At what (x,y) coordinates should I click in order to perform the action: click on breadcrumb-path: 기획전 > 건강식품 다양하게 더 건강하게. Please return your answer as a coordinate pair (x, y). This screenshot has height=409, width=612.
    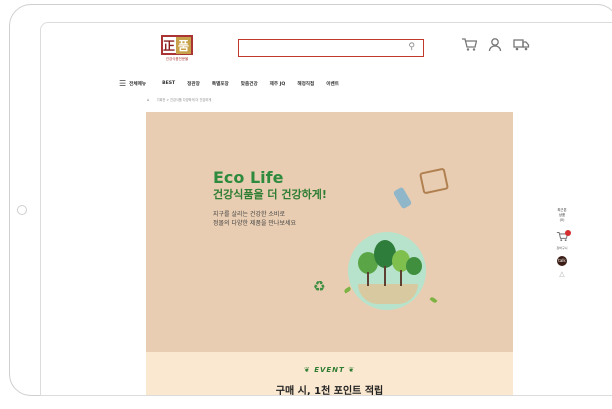
    Looking at the image, I should click on (184, 100).